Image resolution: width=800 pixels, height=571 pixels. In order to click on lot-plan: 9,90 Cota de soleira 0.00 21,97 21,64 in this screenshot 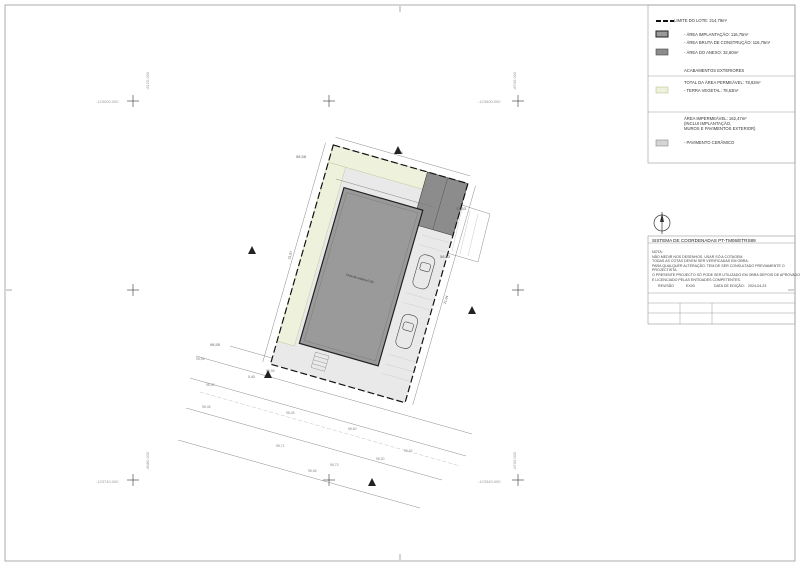, I will do `click(369, 271)`.